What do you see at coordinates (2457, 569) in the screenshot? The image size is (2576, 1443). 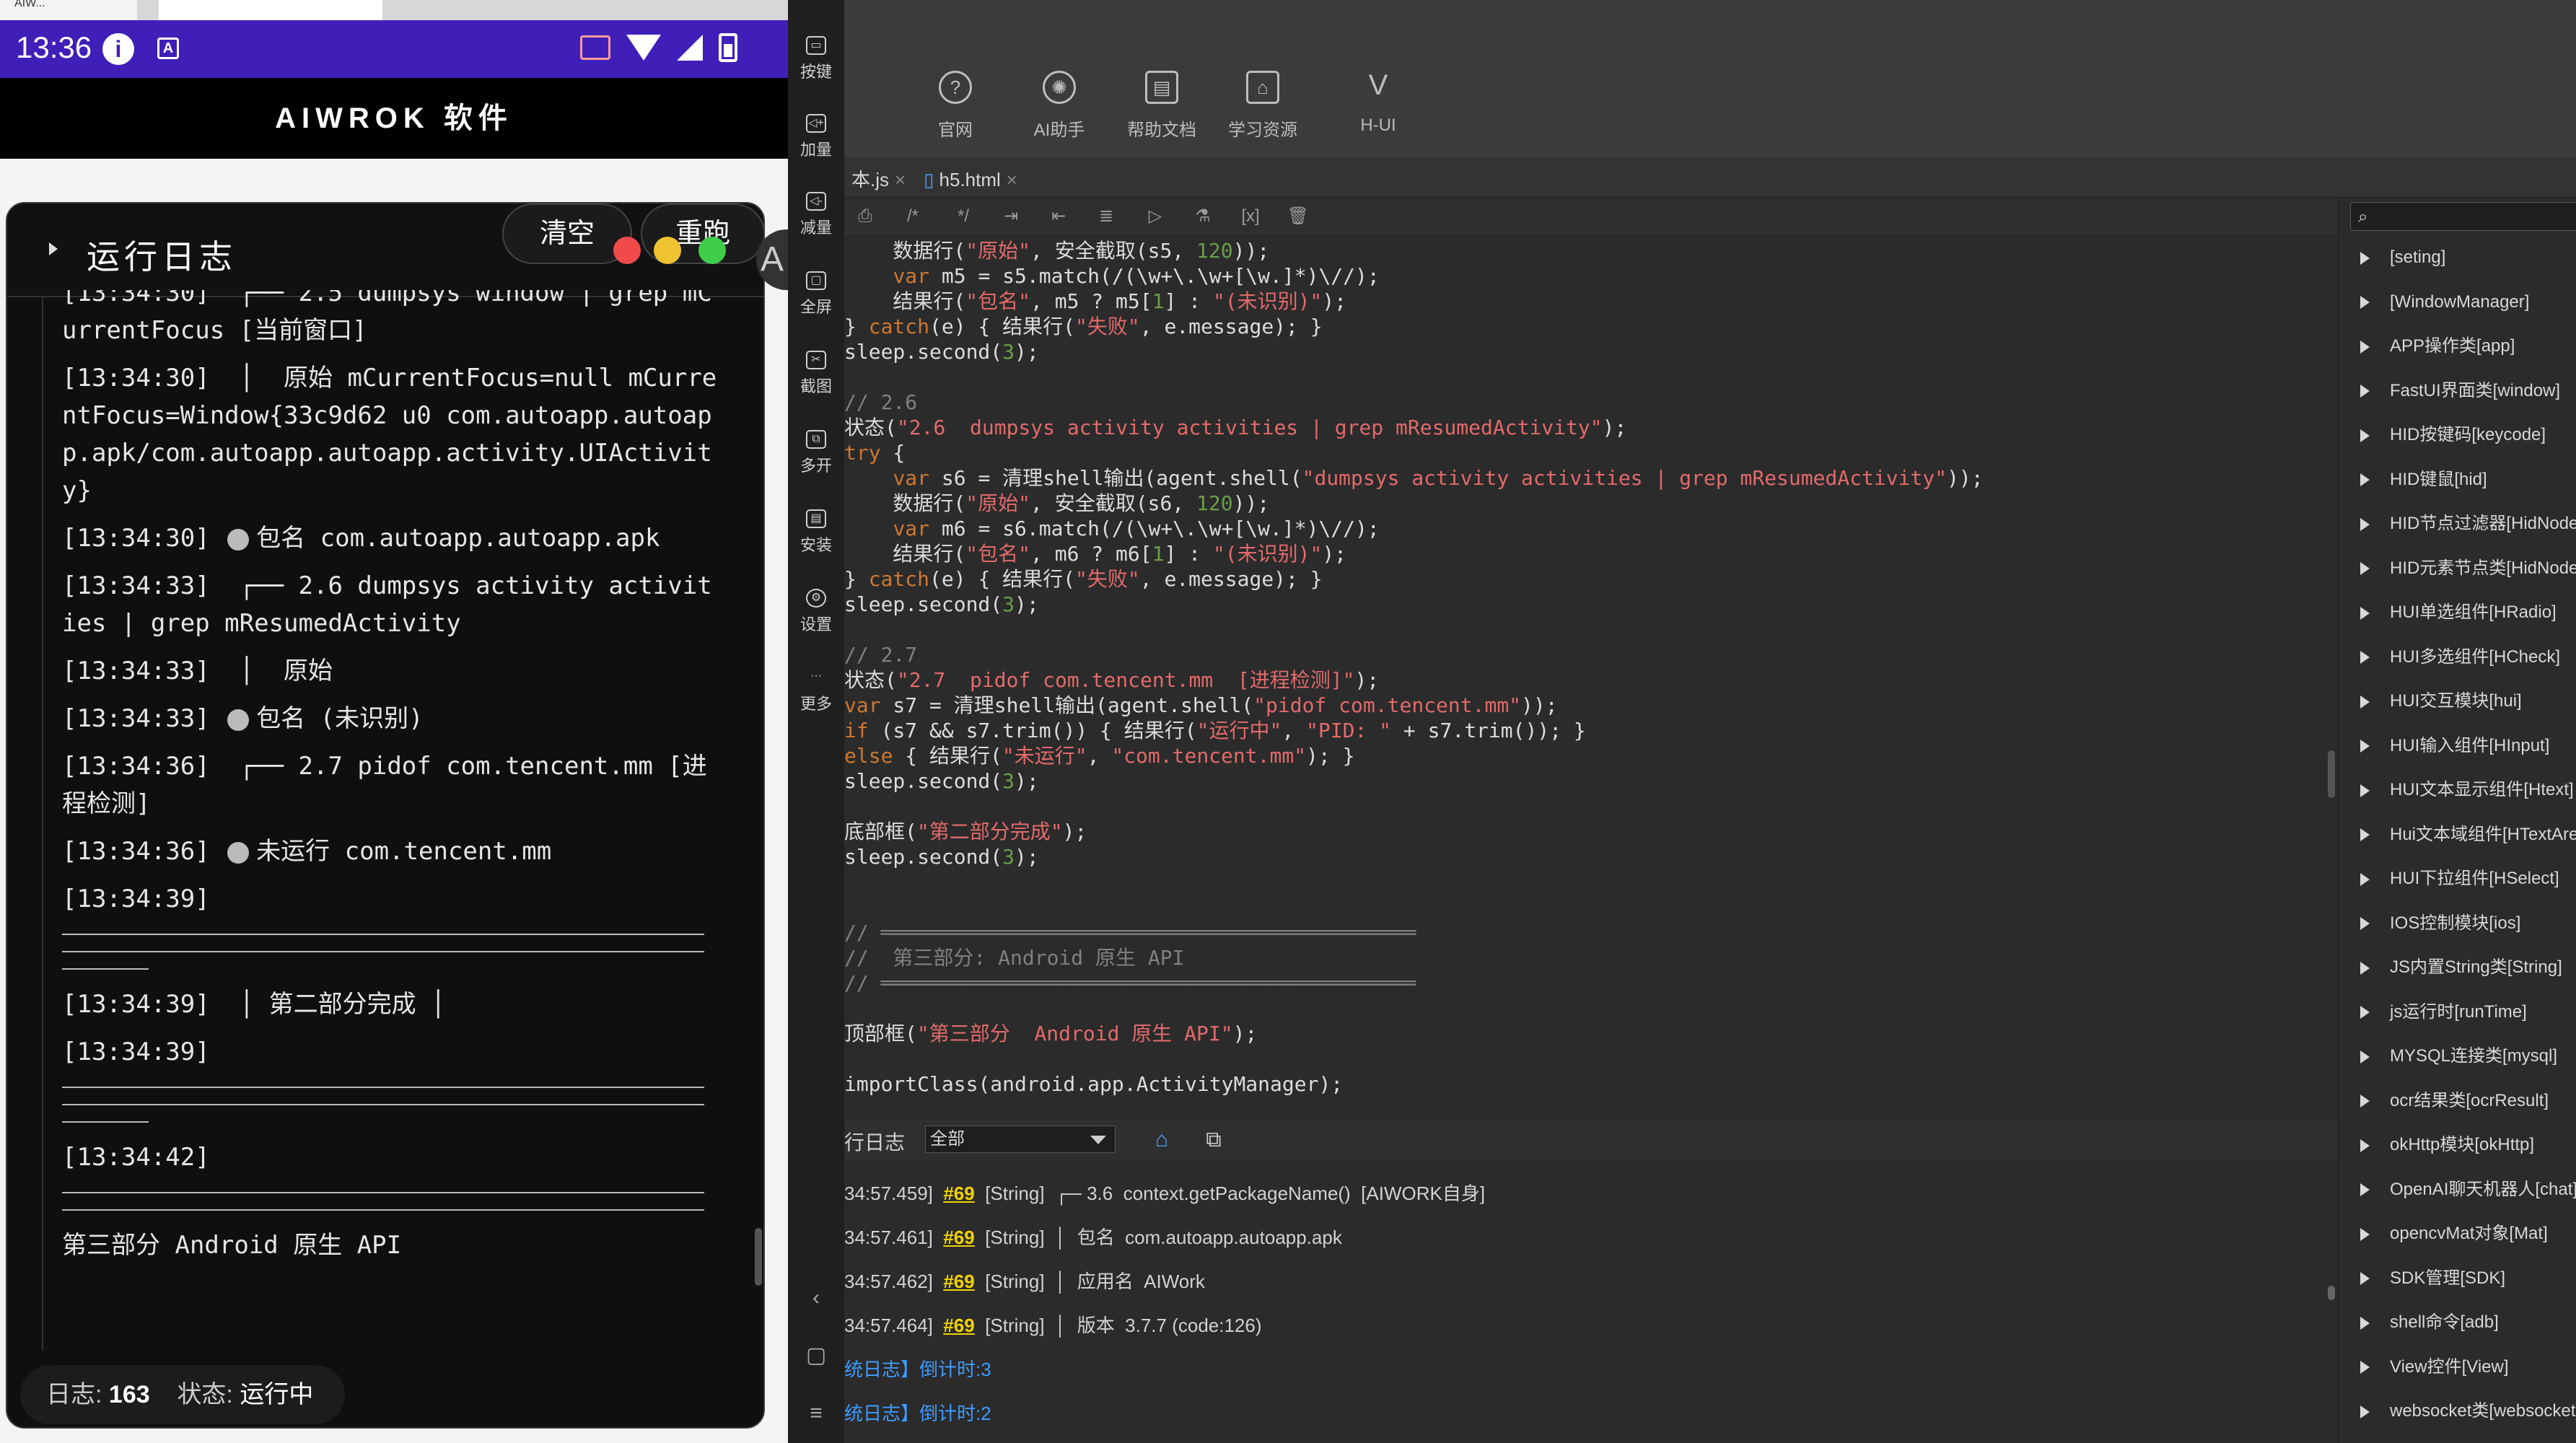 I see `api-tree-item: HID元素节点类[HidNode]` at bounding box center [2457, 569].